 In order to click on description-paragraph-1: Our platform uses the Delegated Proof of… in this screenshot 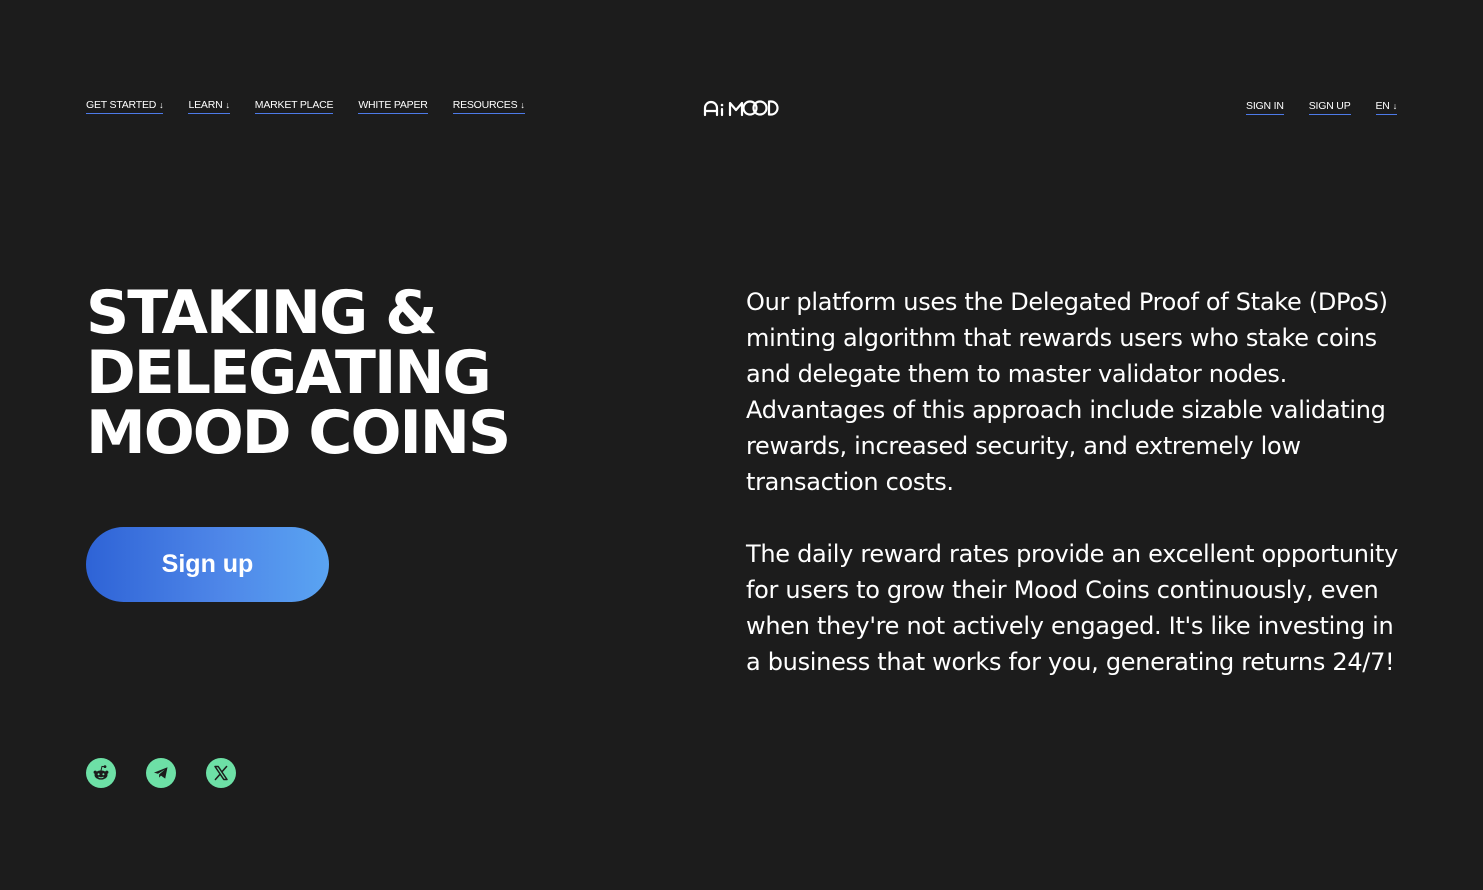, I will do `click(1067, 392)`.